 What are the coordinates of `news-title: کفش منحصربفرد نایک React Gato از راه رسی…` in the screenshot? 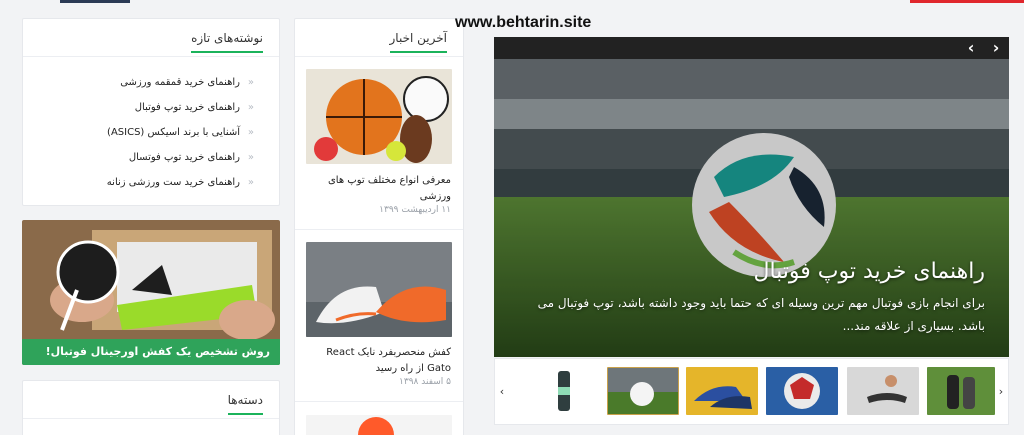 It's located at (381, 361).